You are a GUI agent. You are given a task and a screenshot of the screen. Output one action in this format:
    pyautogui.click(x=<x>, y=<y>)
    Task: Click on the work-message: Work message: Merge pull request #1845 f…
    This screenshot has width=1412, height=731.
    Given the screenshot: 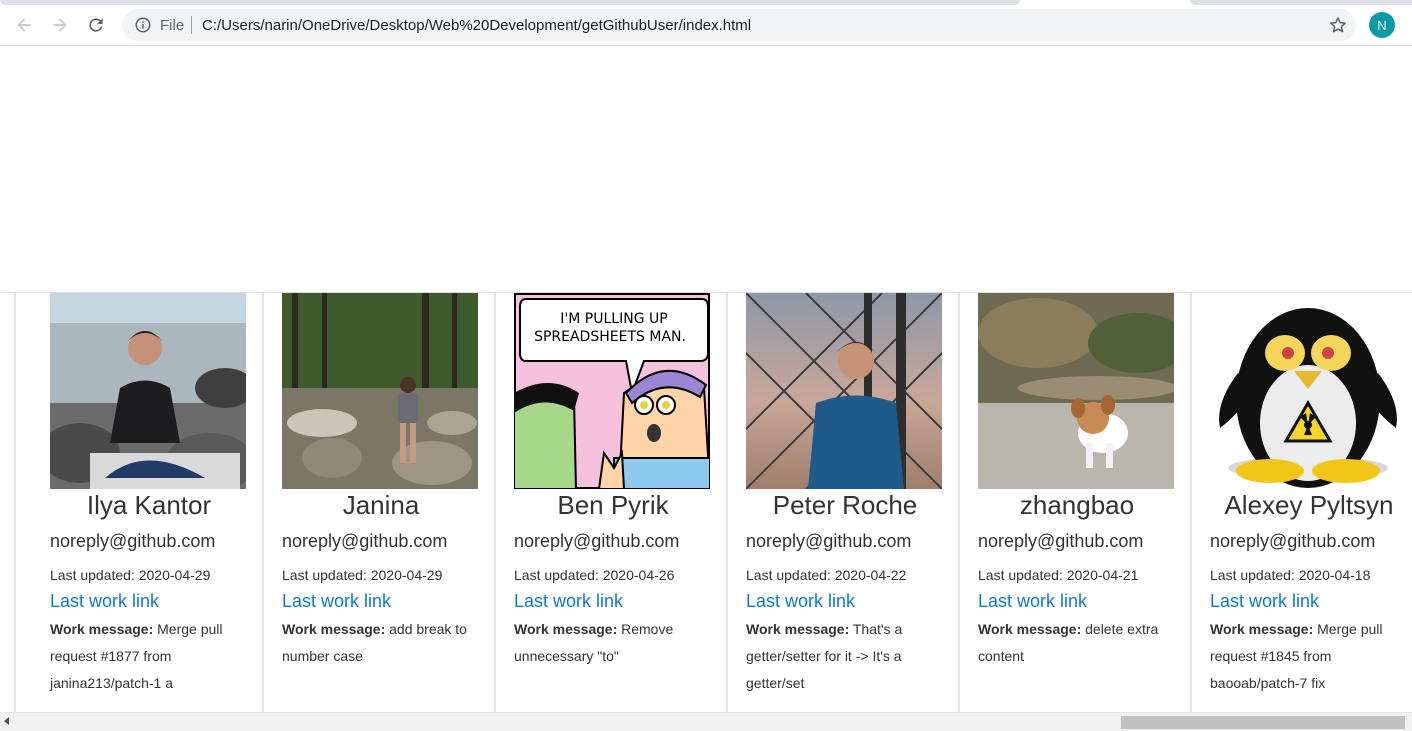 What is the action you would take?
    pyautogui.click(x=1310, y=656)
    